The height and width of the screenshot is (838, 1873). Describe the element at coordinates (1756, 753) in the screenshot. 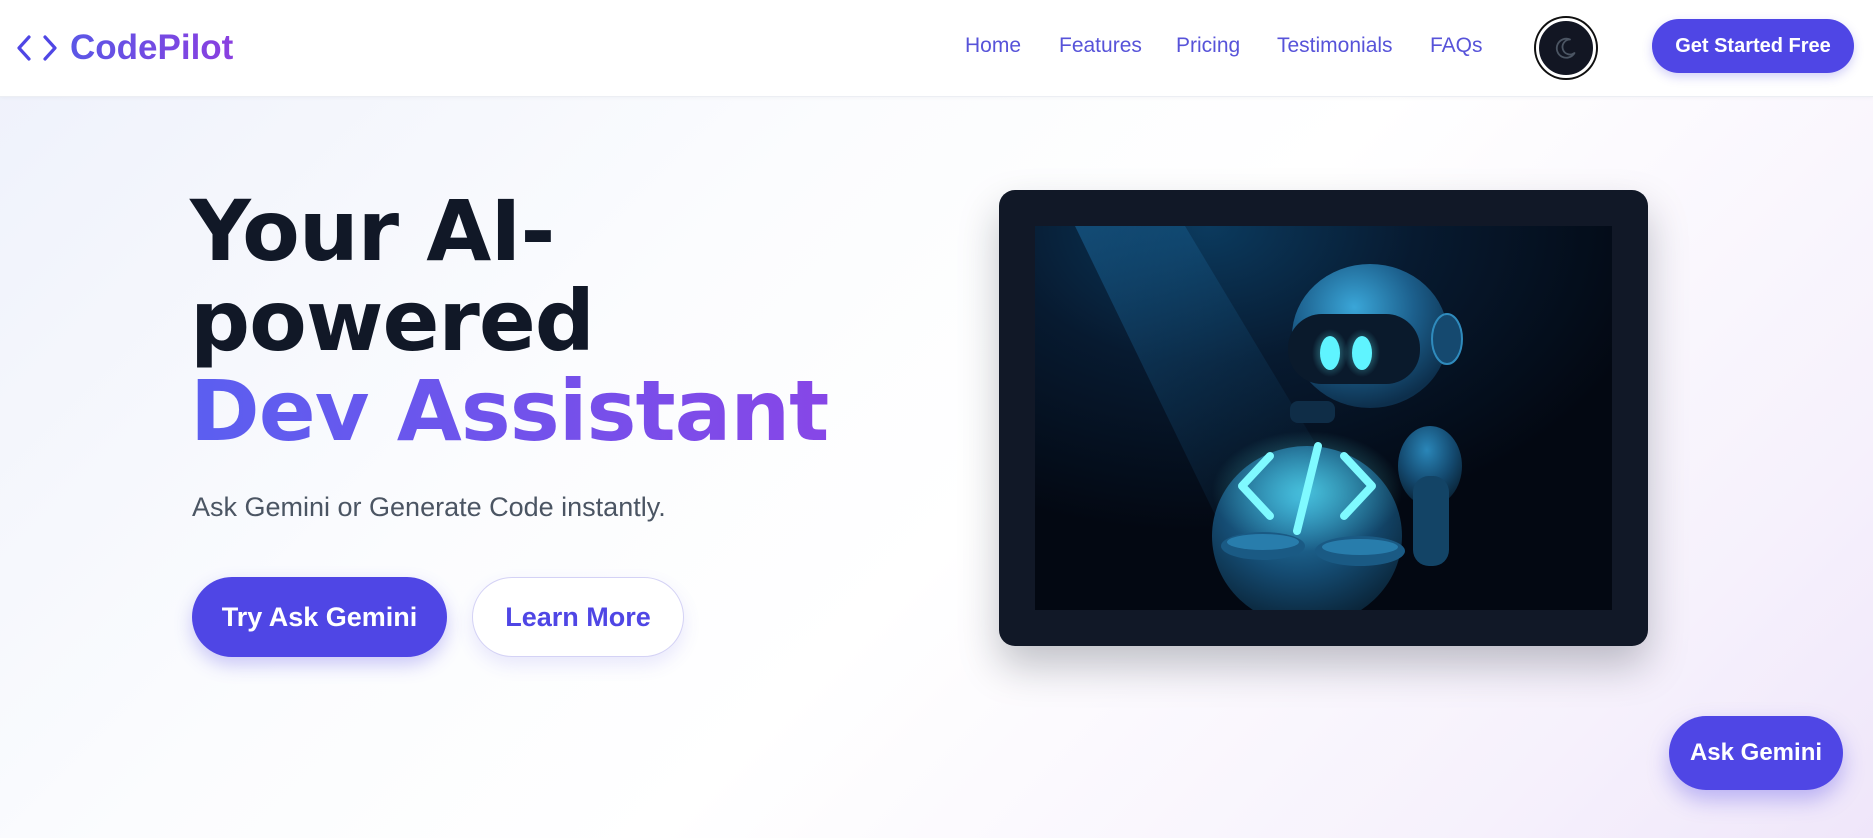

I see `floating-ask-gemini-button: Ask Gemini` at that location.